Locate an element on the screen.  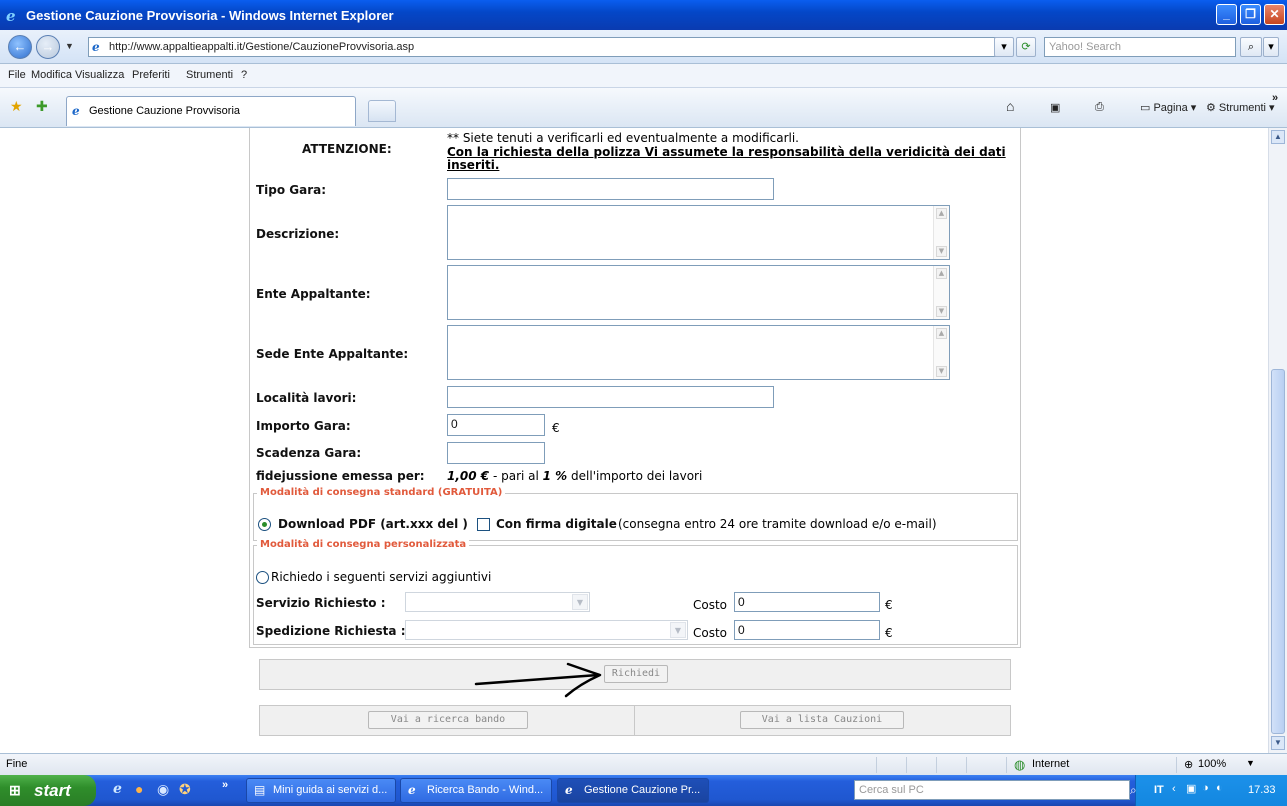
print-icon: ⎙ is located at coordinates (1099, 107).